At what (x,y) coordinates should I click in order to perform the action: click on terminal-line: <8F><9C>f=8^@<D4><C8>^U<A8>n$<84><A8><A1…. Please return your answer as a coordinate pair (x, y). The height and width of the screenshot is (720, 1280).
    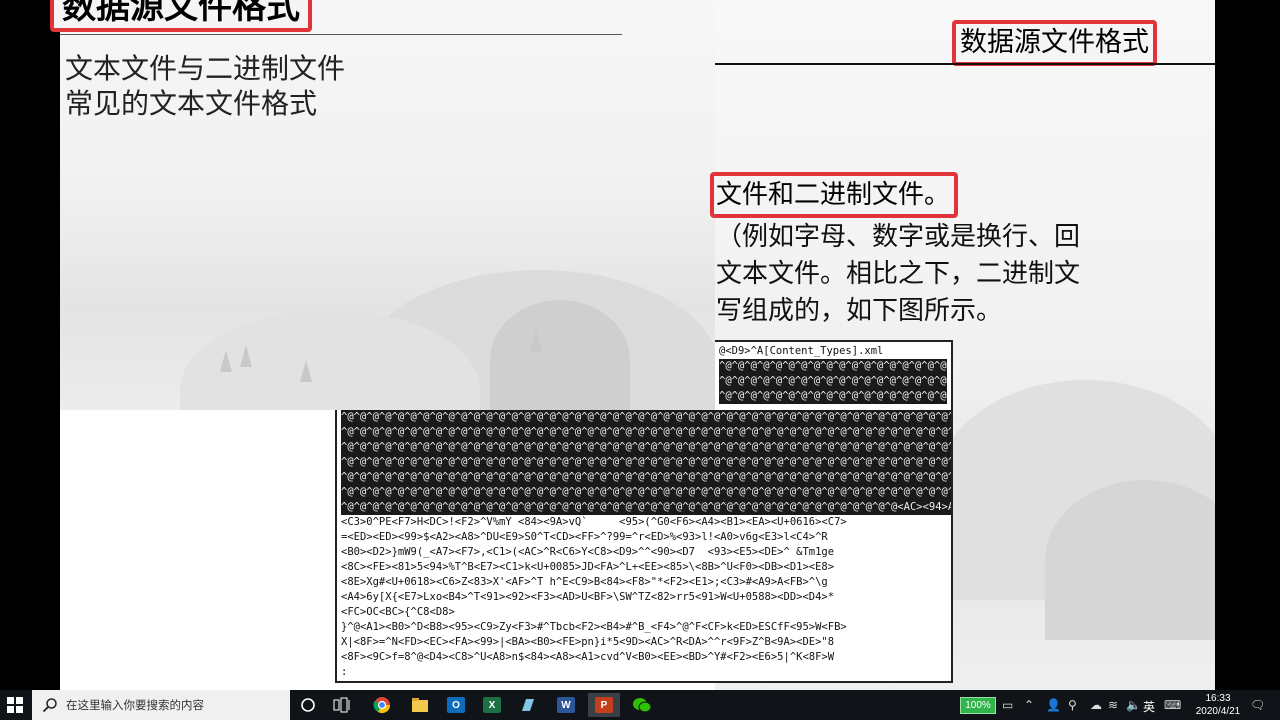
    Looking at the image, I should click on (588, 657).